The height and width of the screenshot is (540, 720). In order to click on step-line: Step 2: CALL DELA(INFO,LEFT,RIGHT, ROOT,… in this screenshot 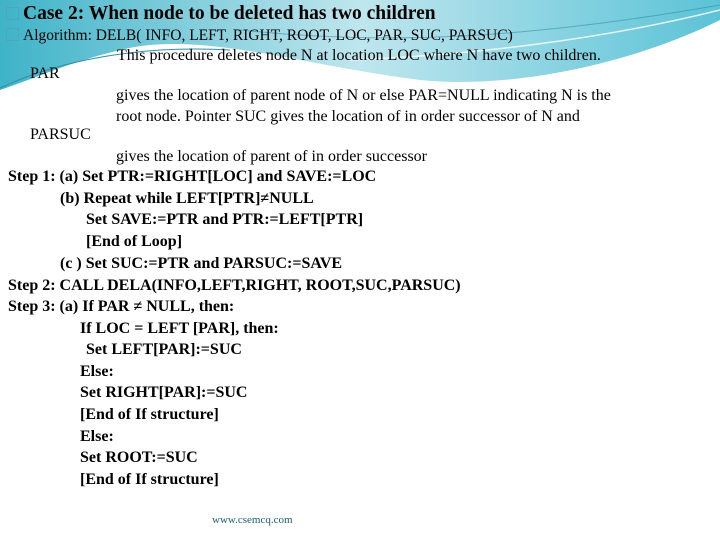, I will do `click(234, 285)`.